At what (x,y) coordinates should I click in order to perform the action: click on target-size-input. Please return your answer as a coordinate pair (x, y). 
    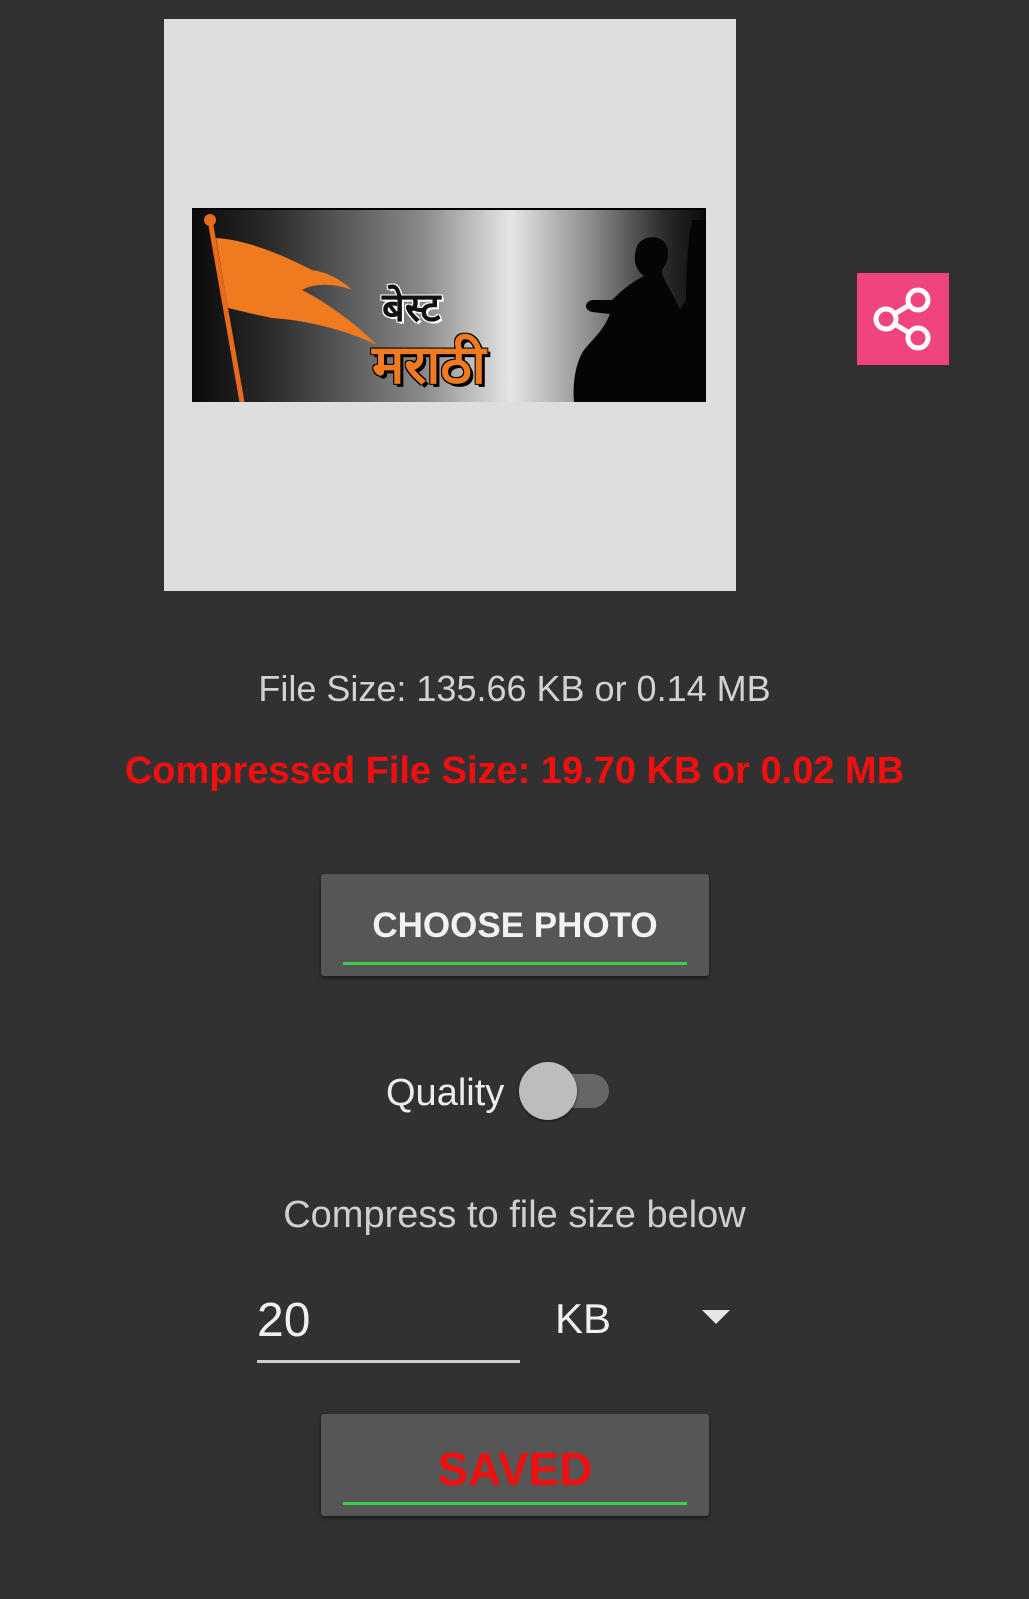
    Looking at the image, I should click on (388, 1321).